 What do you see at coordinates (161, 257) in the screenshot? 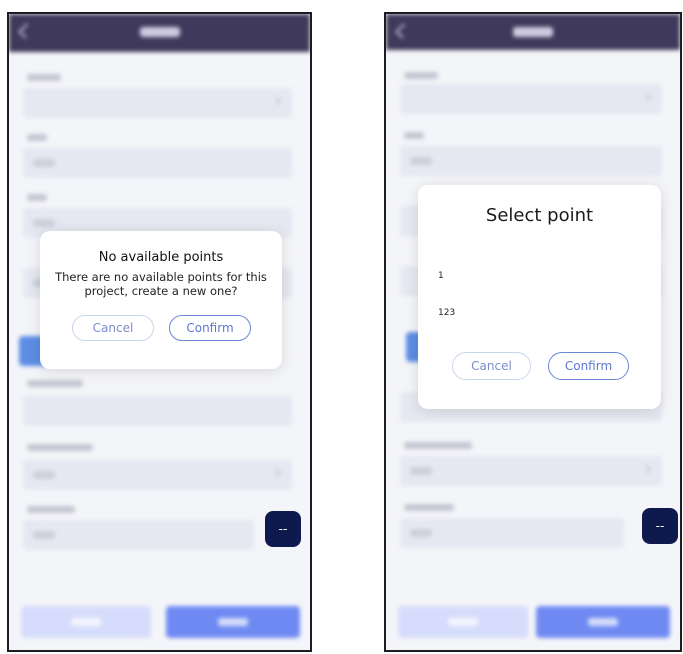
I see `dialog-title: No available points` at bounding box center [161, 257].